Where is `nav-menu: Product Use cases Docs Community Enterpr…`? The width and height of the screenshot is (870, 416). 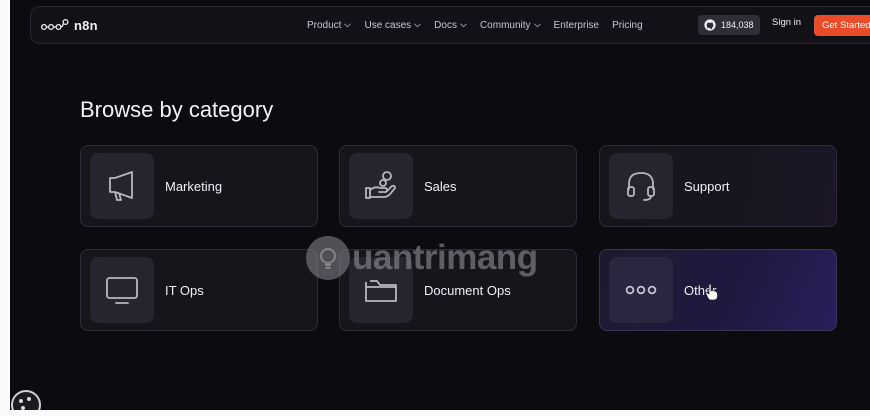 nav-menu: Product Use cases Docs Community Enterpr… is located at coordinates (475, 25).